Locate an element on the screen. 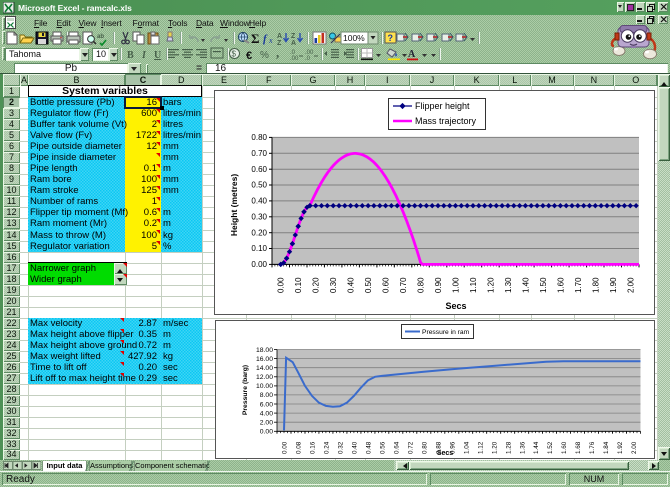 This screenshot has width=670, height=487. svg-text: Flipper height is located at coordinates (442, 106).